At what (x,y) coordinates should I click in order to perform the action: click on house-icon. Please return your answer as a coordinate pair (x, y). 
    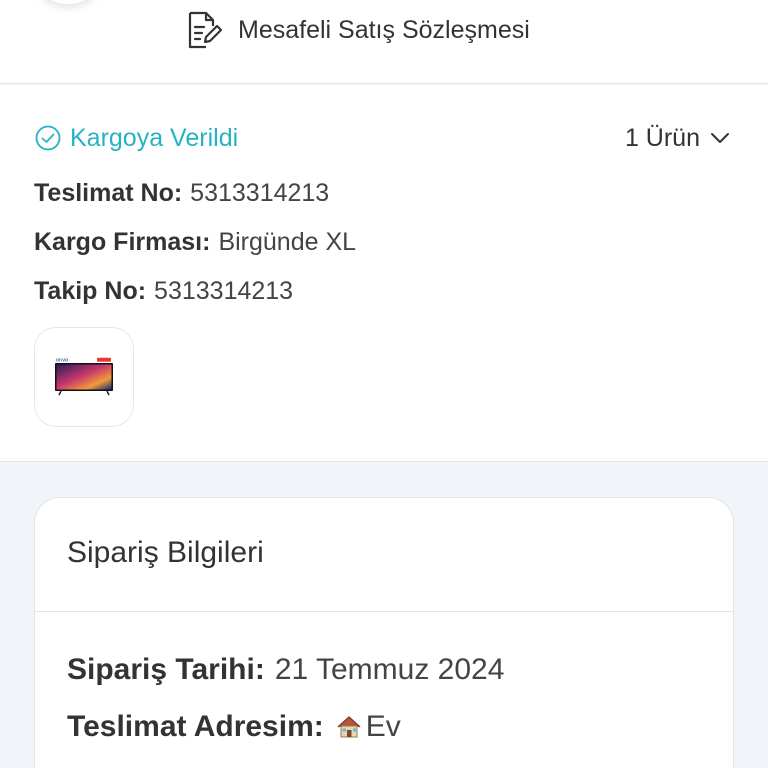
    Looking at the image, I should click on (349, 727).